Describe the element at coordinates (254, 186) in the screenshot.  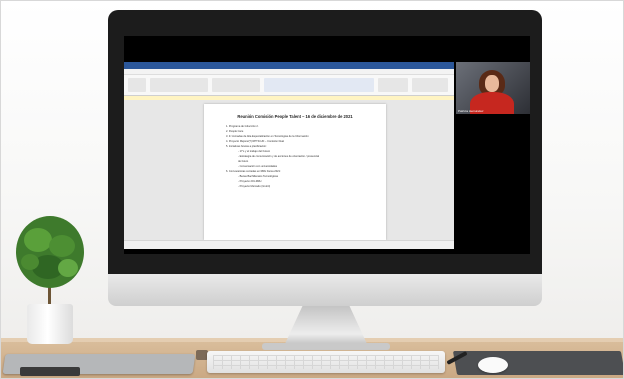
I see `doc-line: - Proyecto Mercado (Grutiri)` at that location.